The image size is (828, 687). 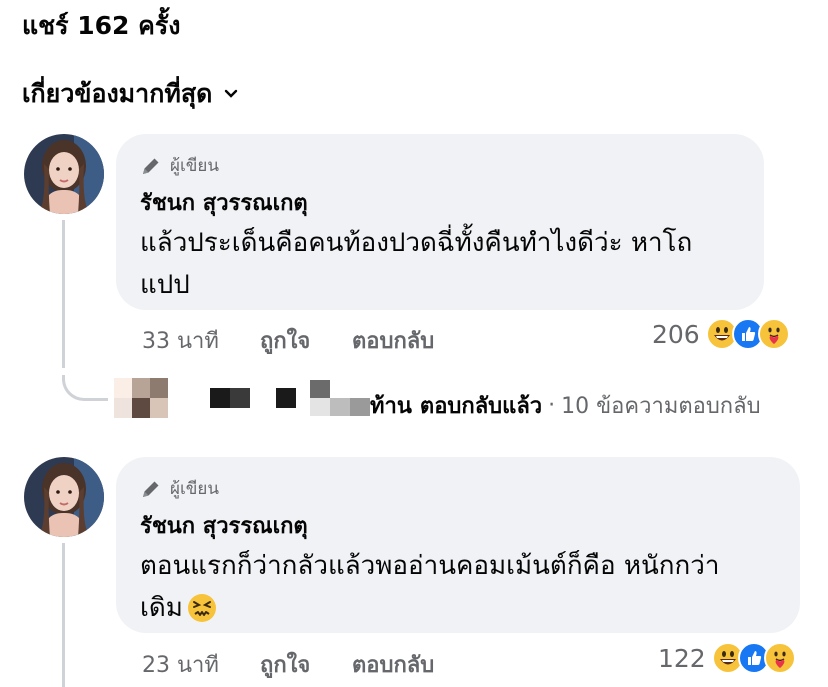 What do you see at coordinates (201, 608) in the screenshot?
I see `confounded-emoji-icon` at bounding box center [201, 608].